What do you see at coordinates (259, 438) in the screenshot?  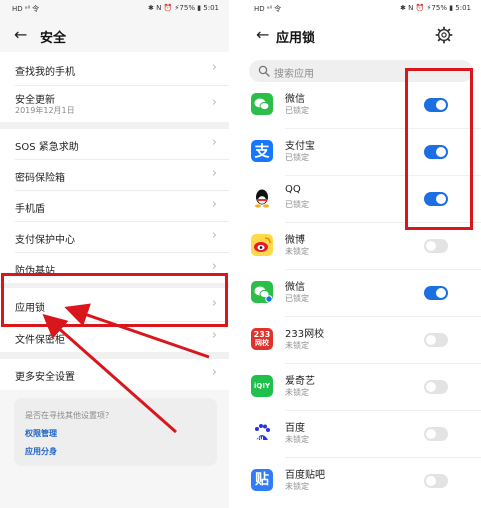 I see `baidu-icon-text: du` at bounding box center [259, 438].